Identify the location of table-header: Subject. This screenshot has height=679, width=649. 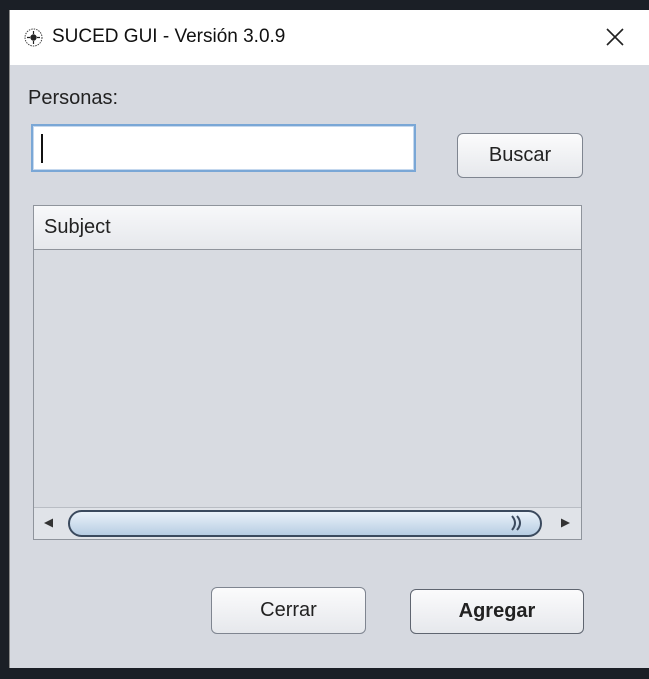
(307, 228).